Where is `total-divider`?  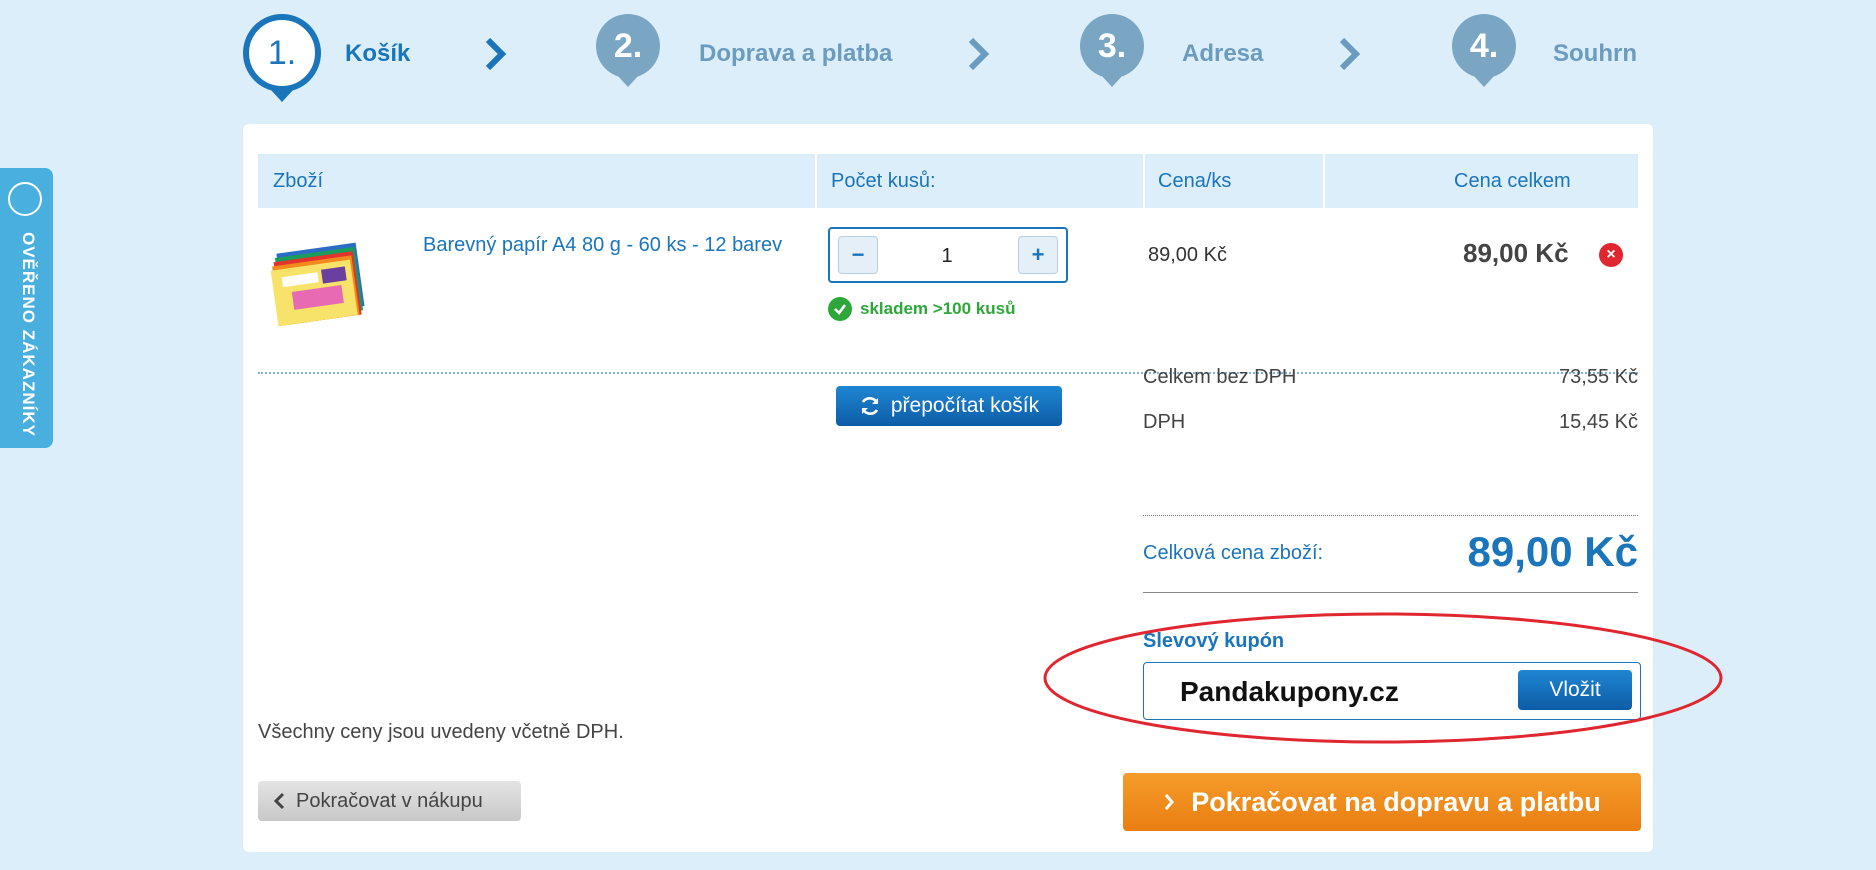 total-divider is located at coordinates (1390, 592).